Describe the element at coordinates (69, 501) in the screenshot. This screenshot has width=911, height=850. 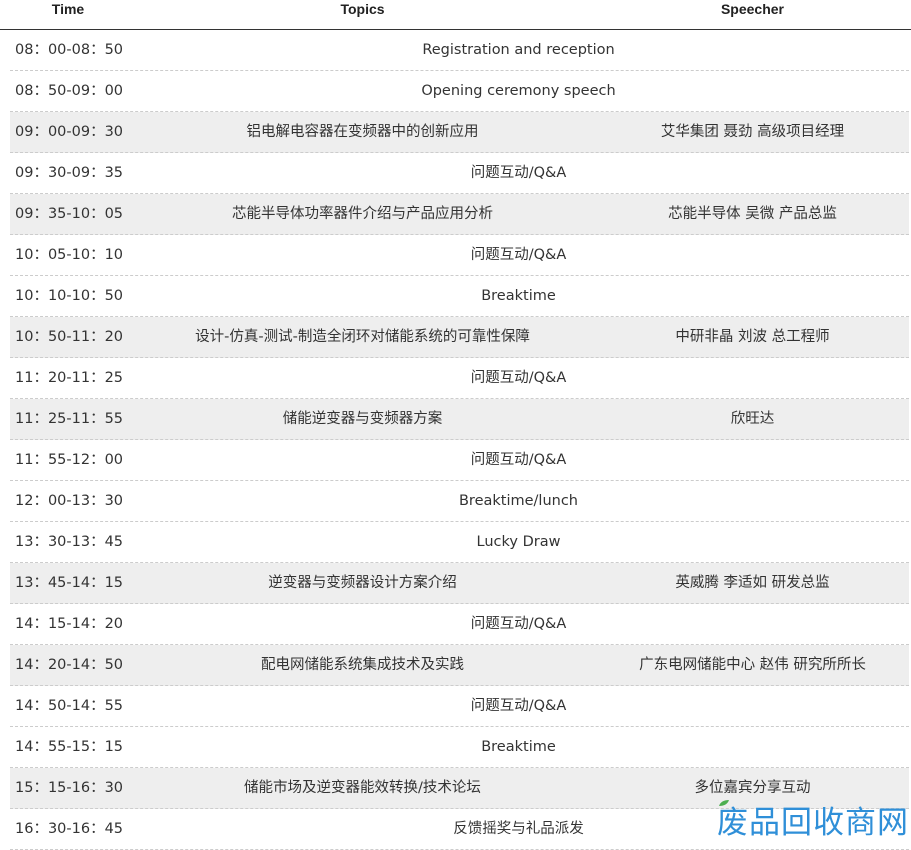
I see `time-cell: 12：00-13：30` at that location.